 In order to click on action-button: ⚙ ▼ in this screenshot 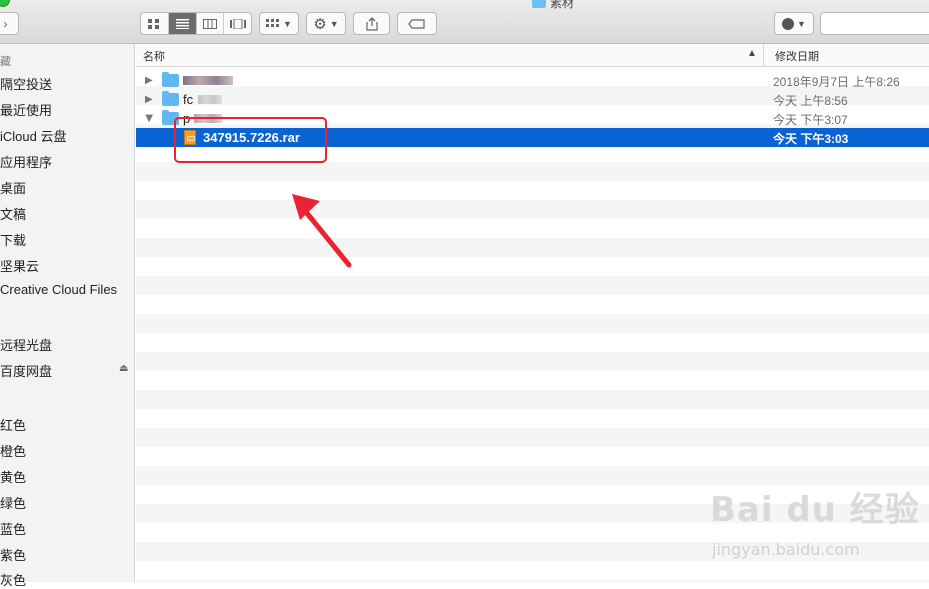, I will do `click(326, 23)`.